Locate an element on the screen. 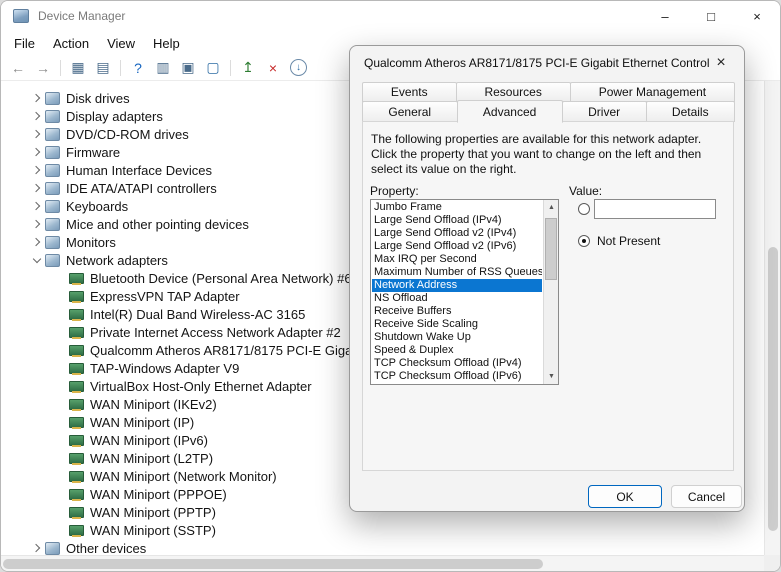 The width and height of the screenshot is (781, 572). tree-item-label: Mice and other pointing devices is located at coordinates (157, 224).